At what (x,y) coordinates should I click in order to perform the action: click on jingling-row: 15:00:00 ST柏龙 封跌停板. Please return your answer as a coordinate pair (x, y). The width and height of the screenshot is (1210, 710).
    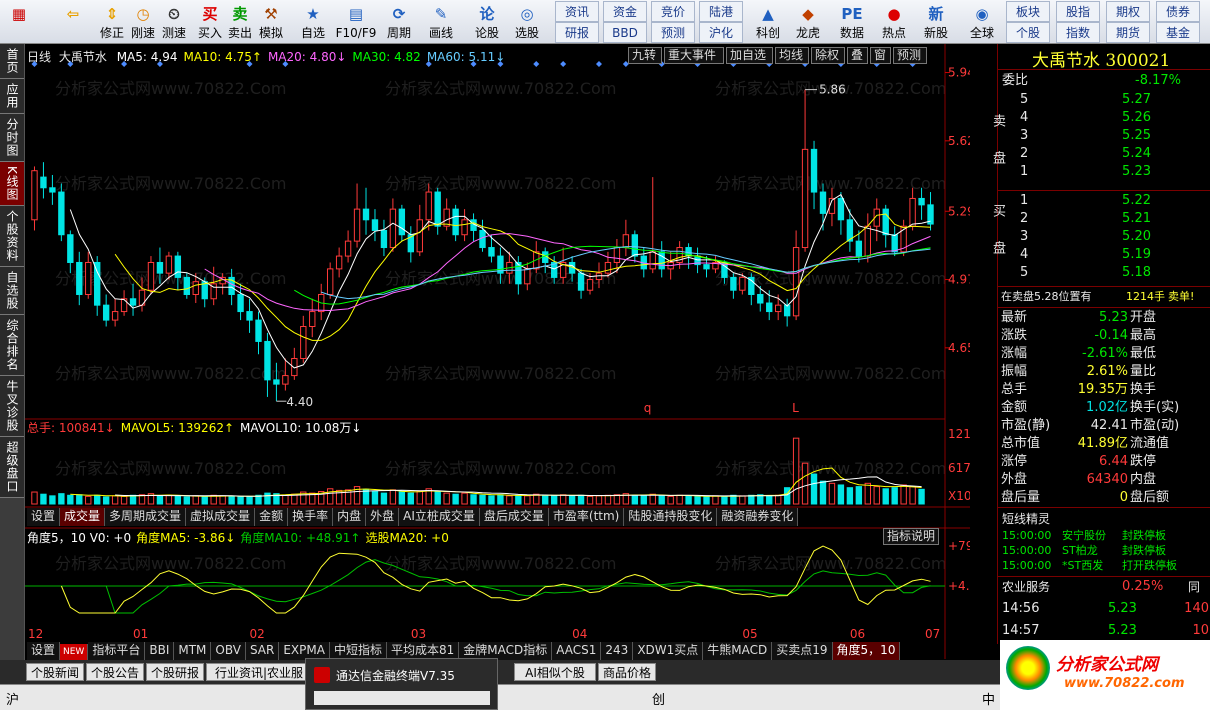
    Looking at the image, I should click on (1104, 550).